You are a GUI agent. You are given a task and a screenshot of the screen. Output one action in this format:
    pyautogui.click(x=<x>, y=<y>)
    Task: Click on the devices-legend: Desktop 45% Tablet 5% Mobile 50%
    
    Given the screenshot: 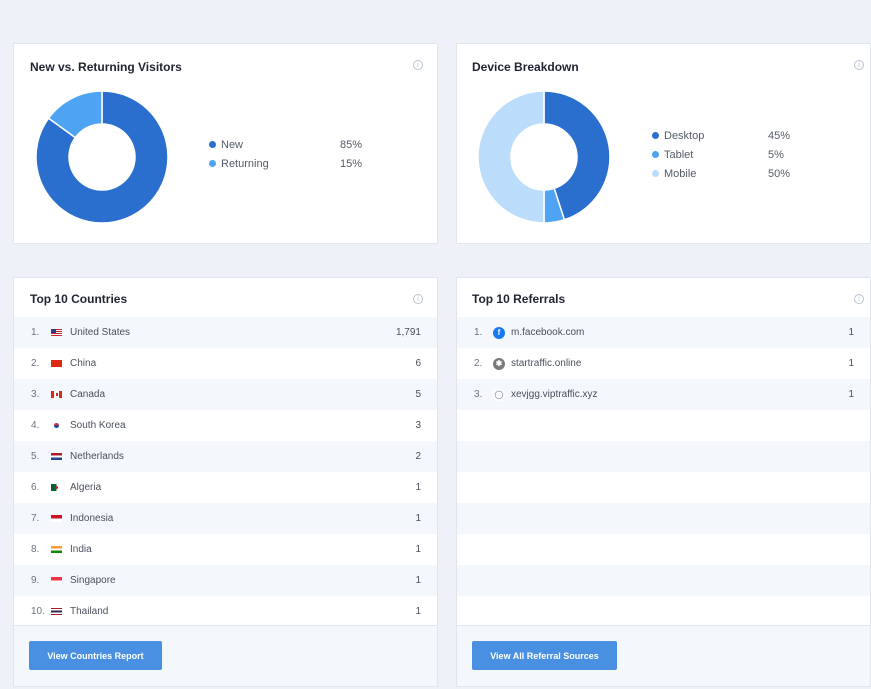 What is the action you would take?
    pyautogui.click(x=732, y=154)
    